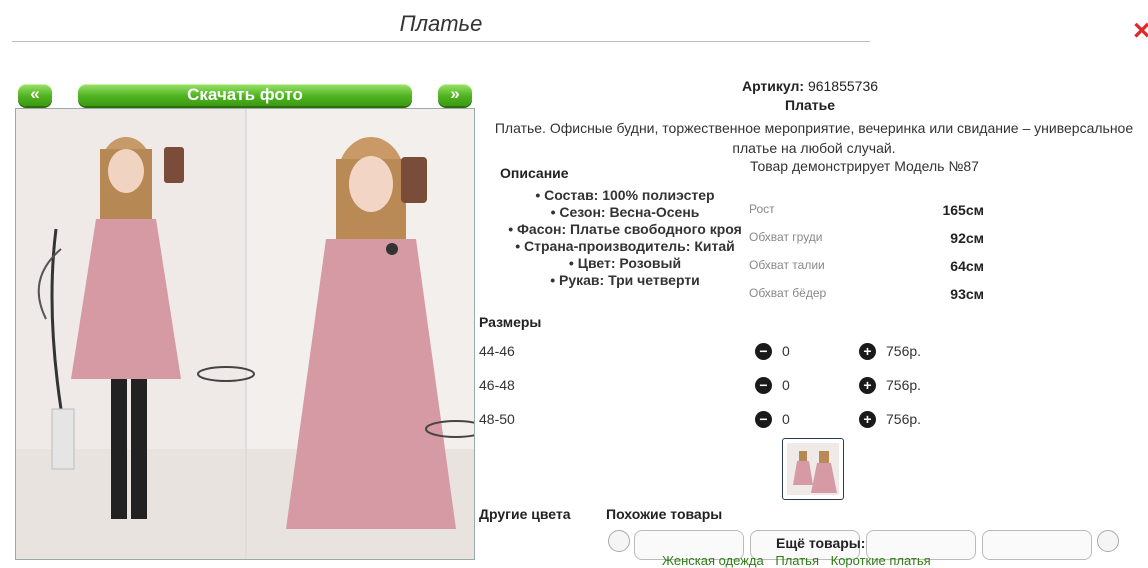 The height and width of the screenshot is (568, 1148). I want to click on spec-item: • Страна-производитель: Китай, so click(625, 246).